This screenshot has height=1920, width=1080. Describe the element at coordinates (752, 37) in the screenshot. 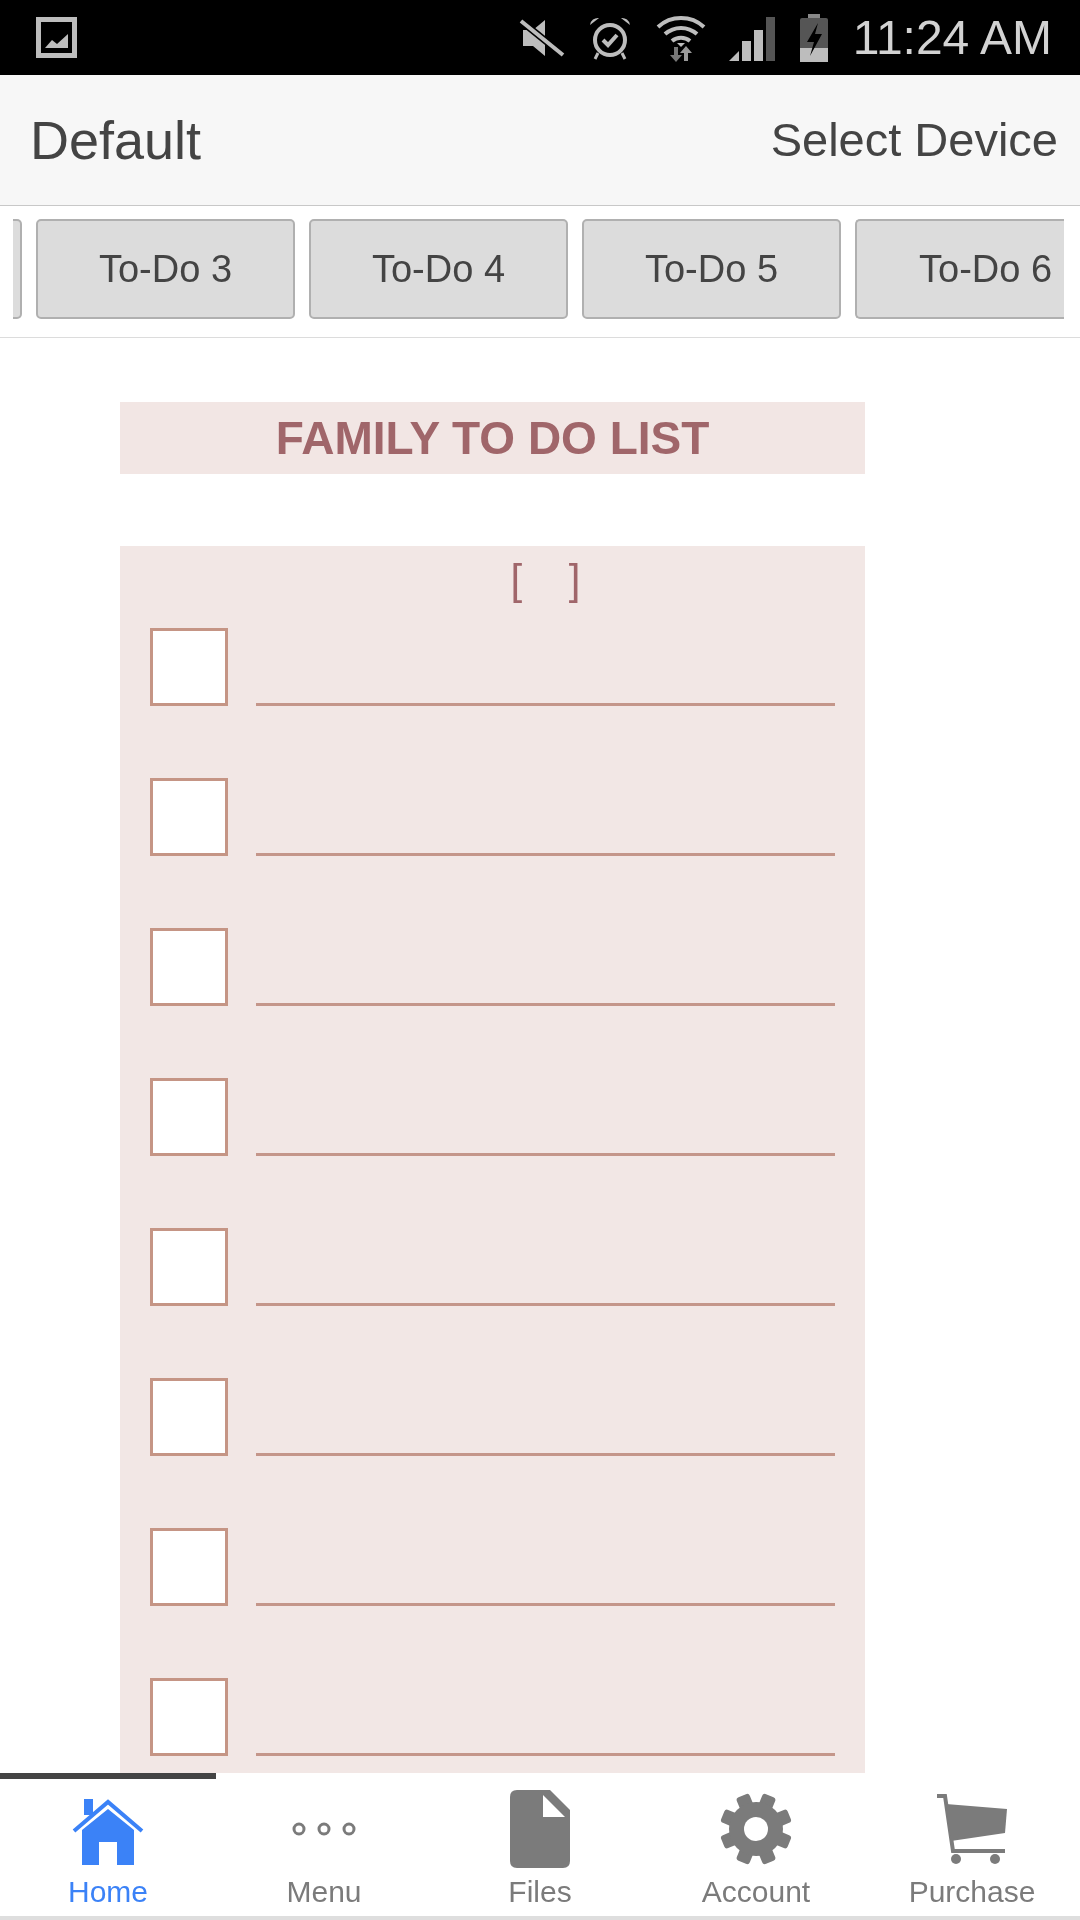

I see `signal-icon` at that location.